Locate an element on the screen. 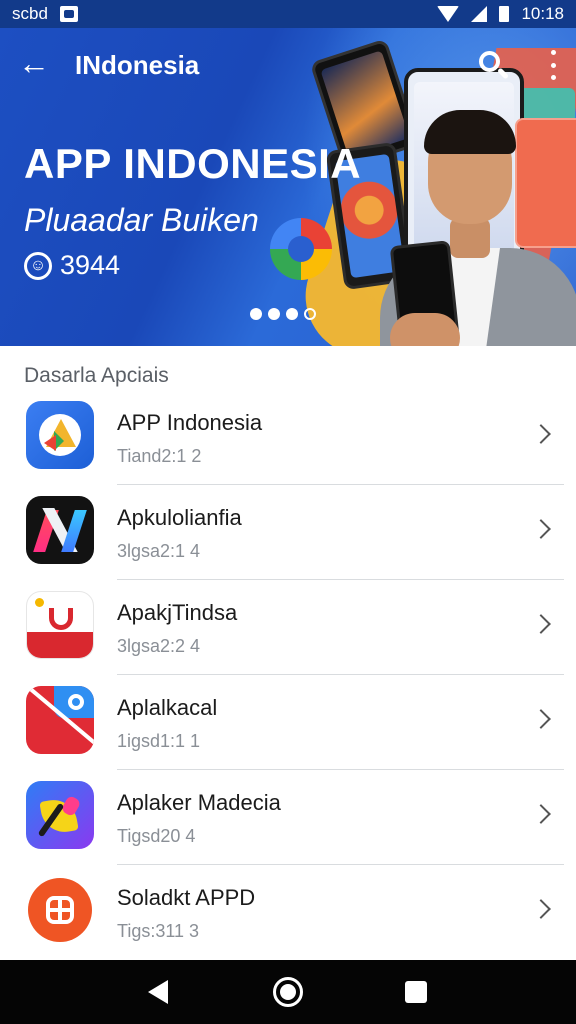 The width and height of the screenshot is (576, 1024). status-carrier-text: scbd is located at coordinates (30, 13).